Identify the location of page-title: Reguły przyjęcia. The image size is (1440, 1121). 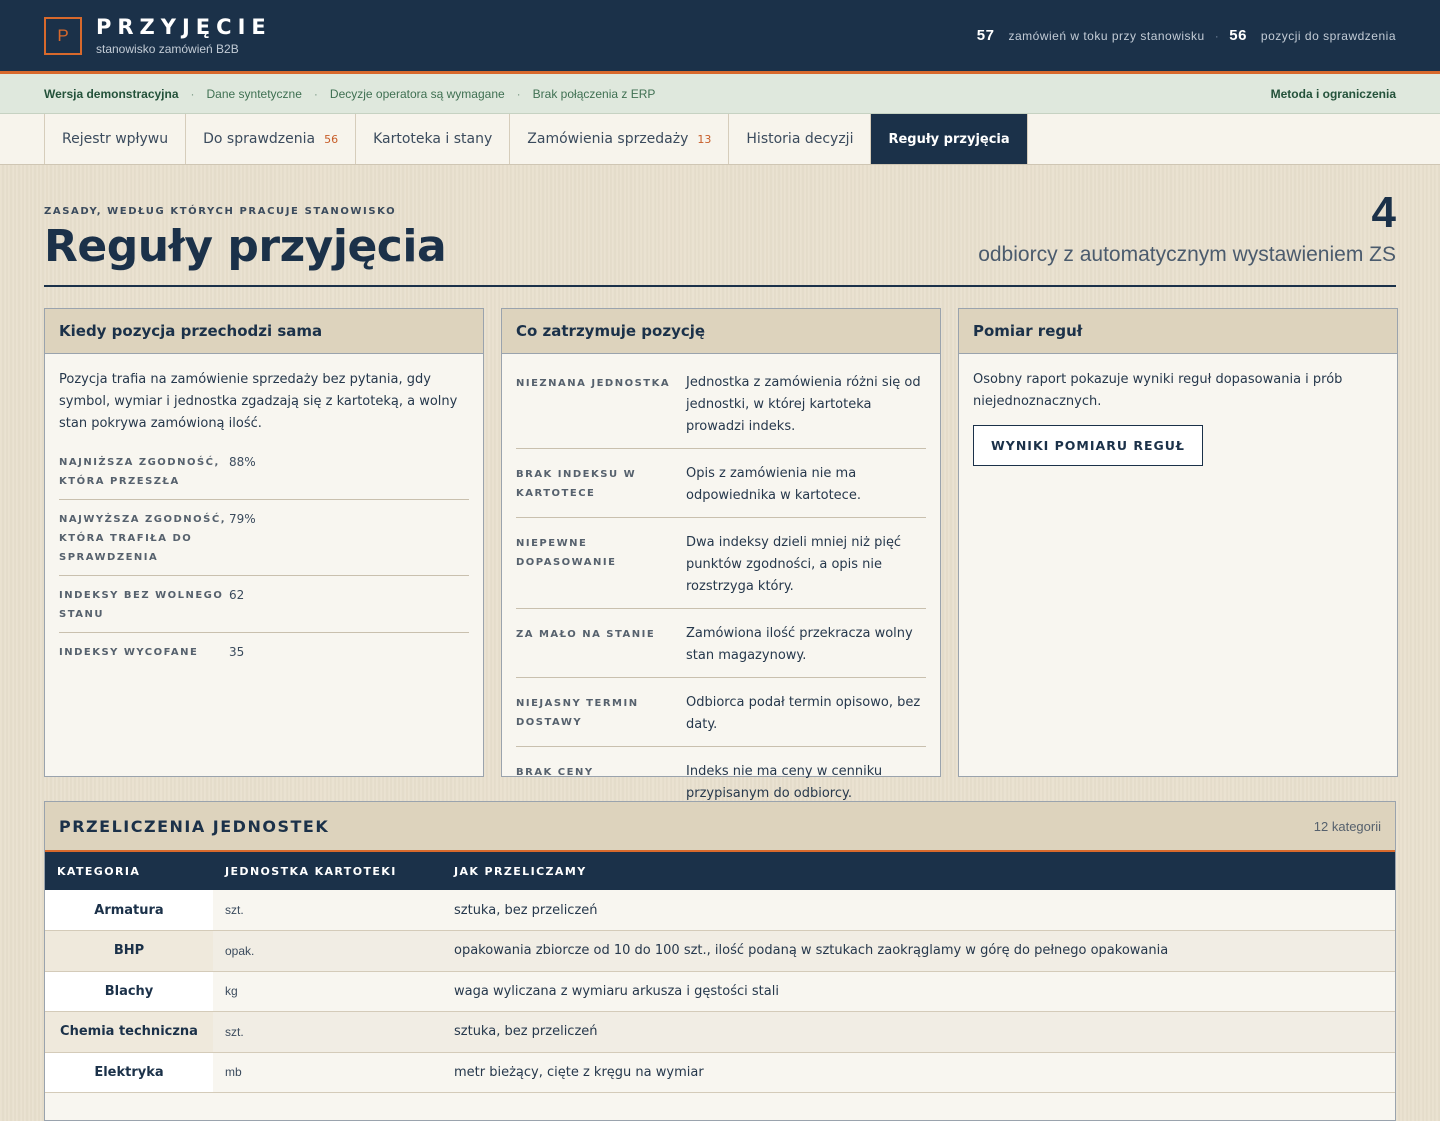
(245, 246).